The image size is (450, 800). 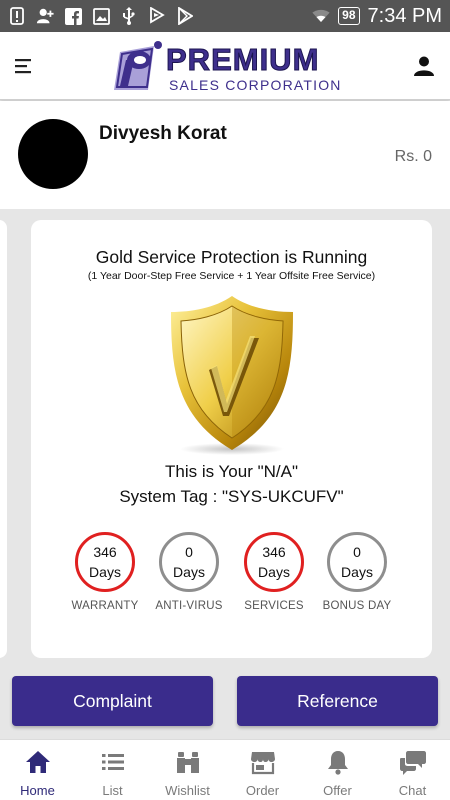 What do you see at coordinates (189, 552) in the screenshot?
I see `anti-virus-value: 0` at bounding box center [189, 552].